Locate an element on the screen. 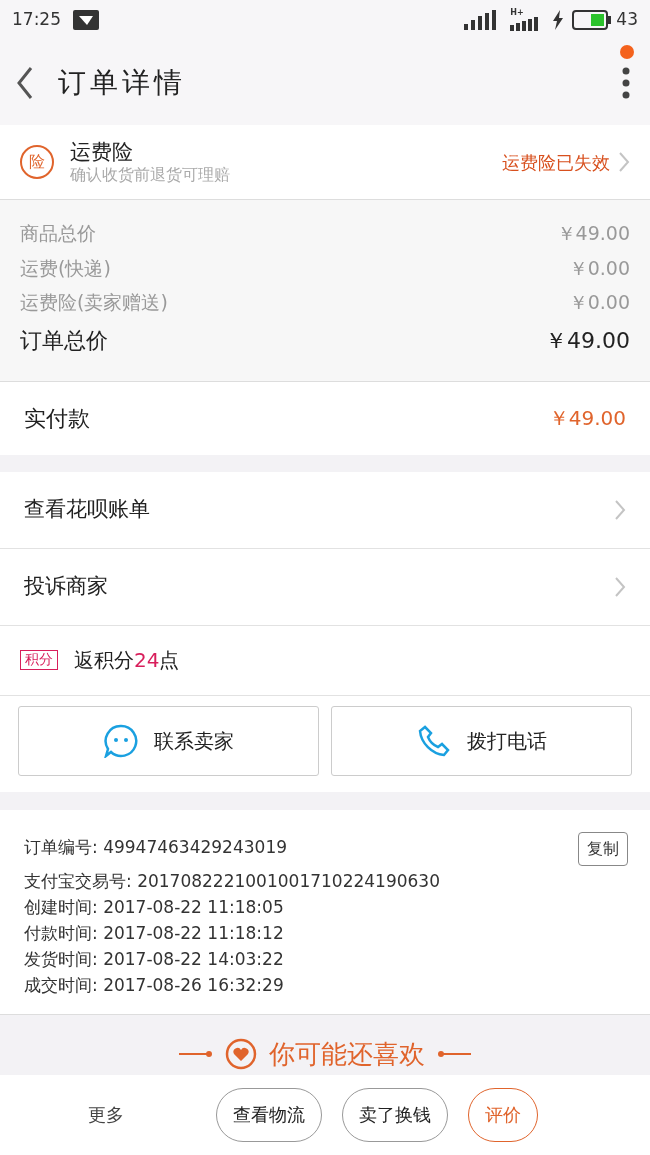 The height and width of the screenshot is (1155, 650). order-info-line: 订单编号: 49947463429243019 is located at coordinates (155, 847).